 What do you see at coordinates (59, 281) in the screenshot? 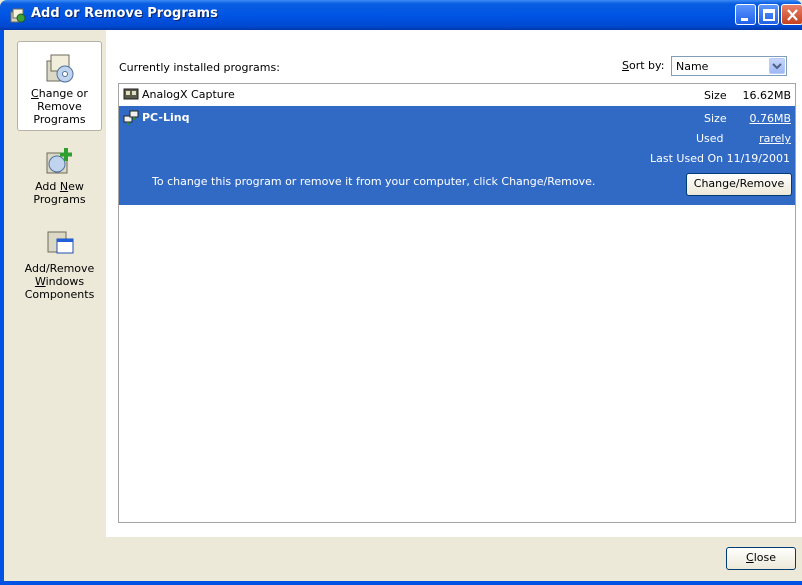
I see `nav-windows-components-label: Add/Remove Windows Components` at bounding box center [59, 281].